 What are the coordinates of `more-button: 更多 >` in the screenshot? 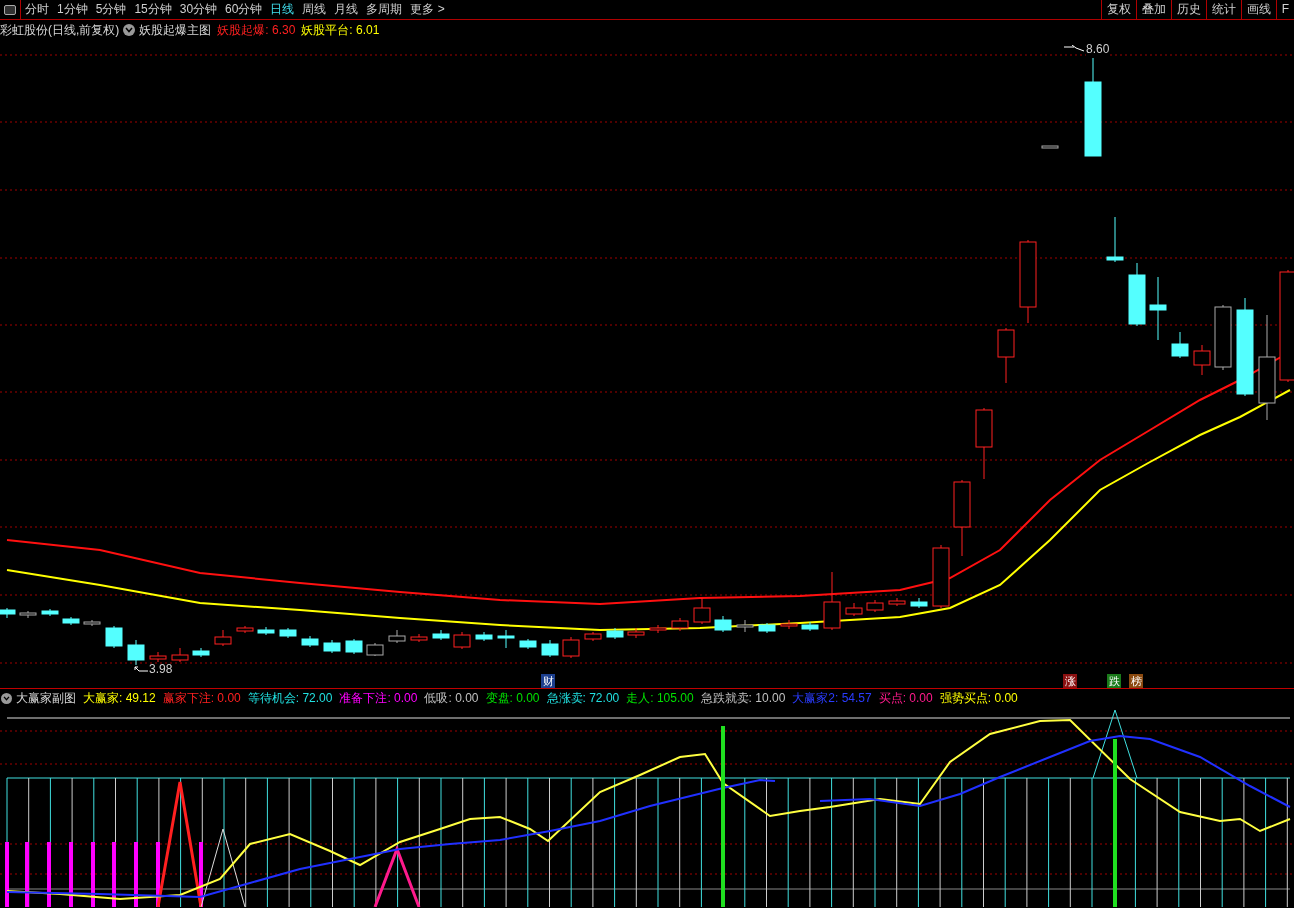 It's located at (427, 9).